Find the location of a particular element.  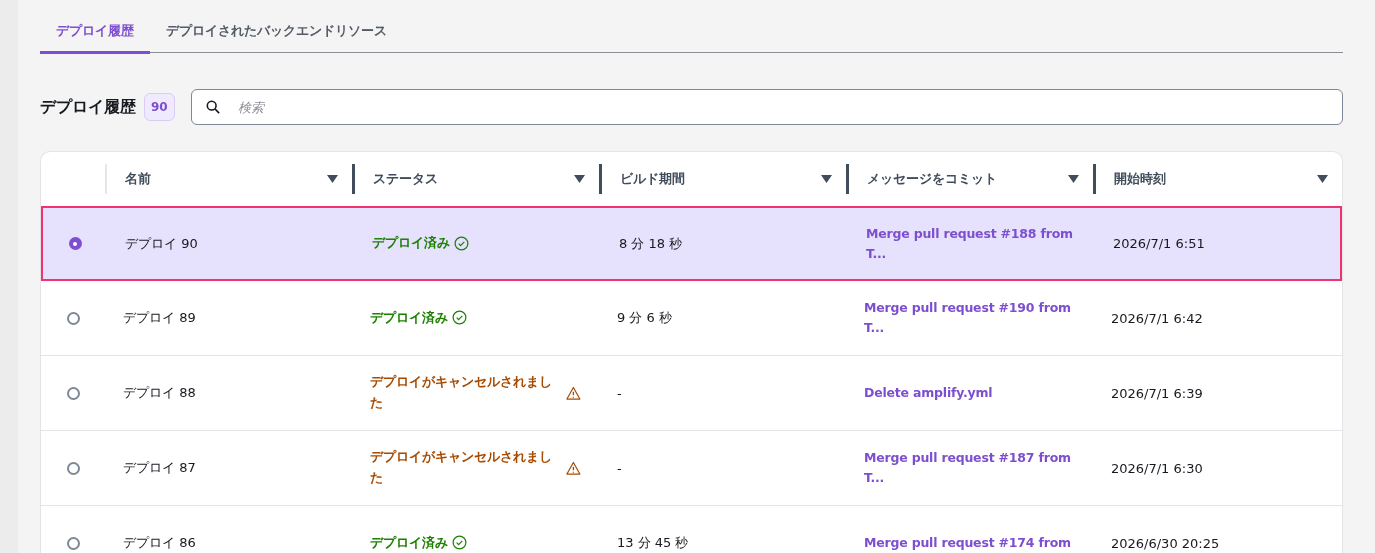

deploy-name: デプロイ 87 is located at coordinates (159, 468).